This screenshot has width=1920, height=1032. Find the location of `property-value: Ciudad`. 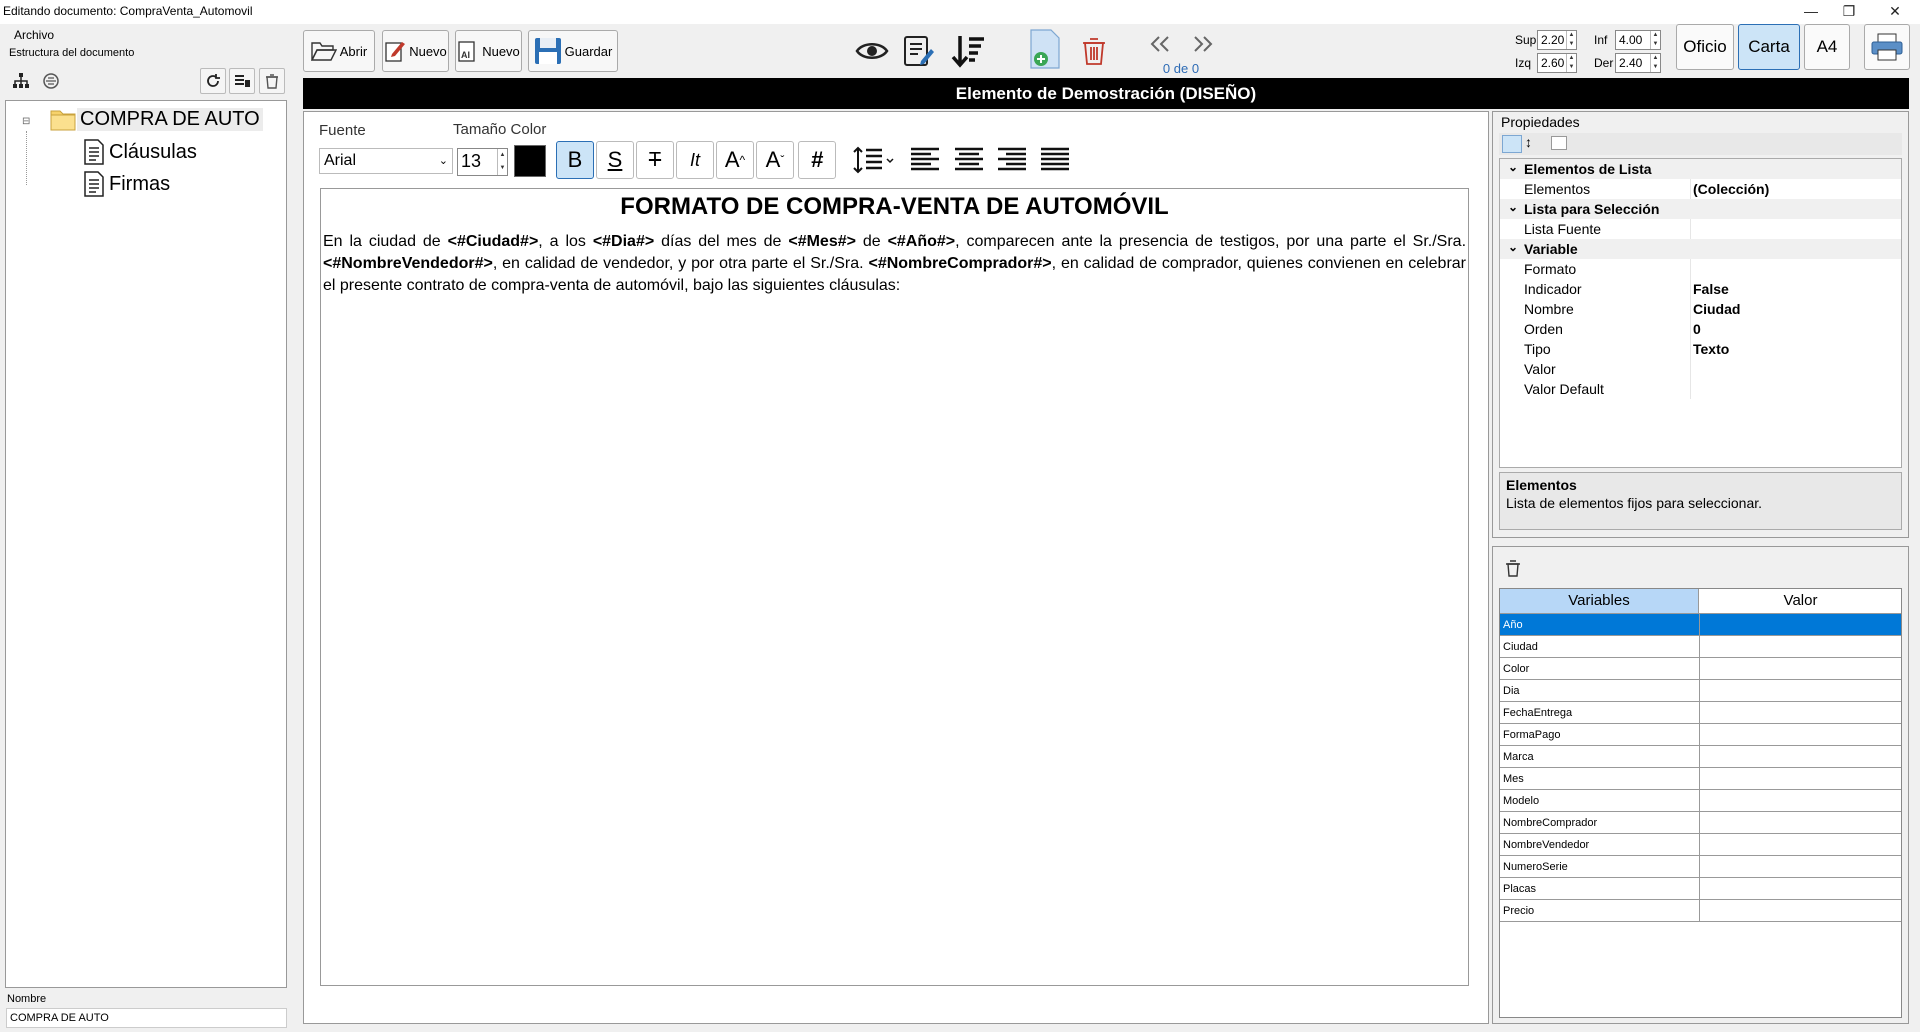

property-value: Ciudad is located at coordinates (1716, 309).